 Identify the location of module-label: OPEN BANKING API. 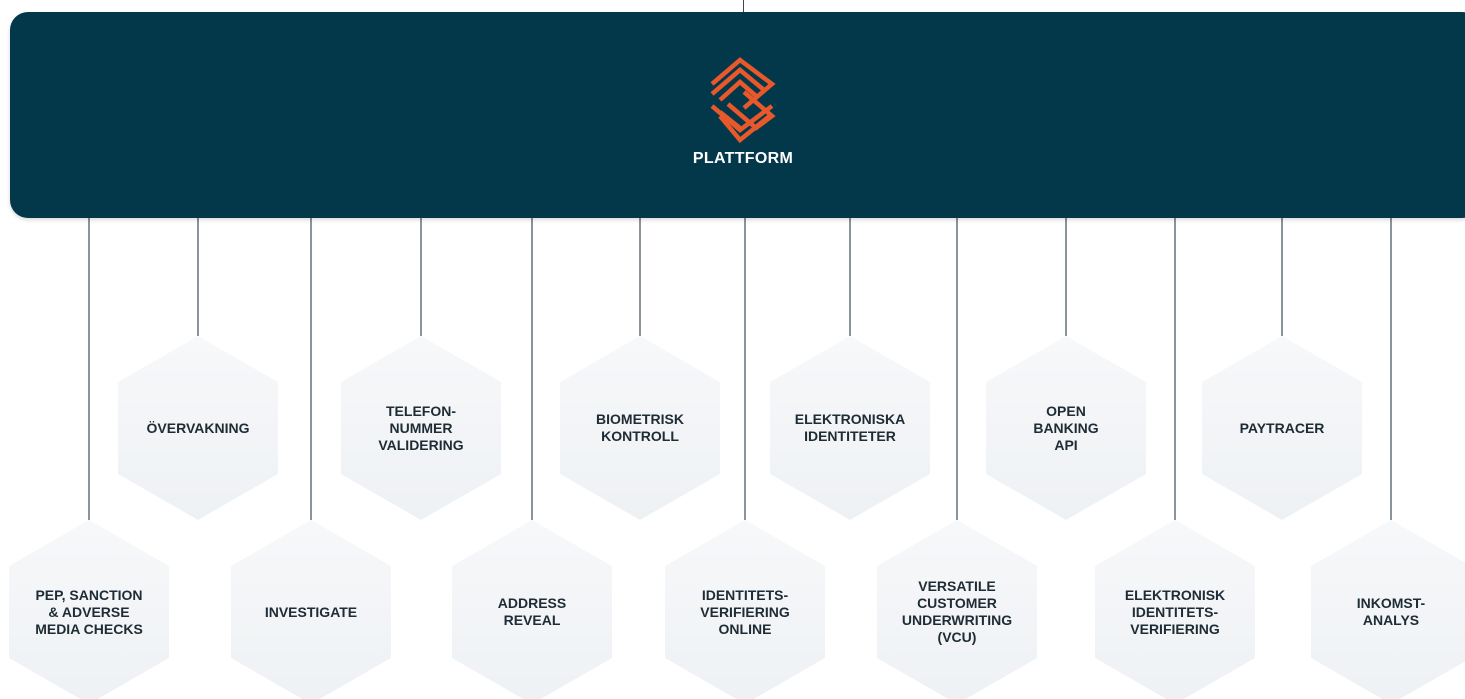
(1066, 427).